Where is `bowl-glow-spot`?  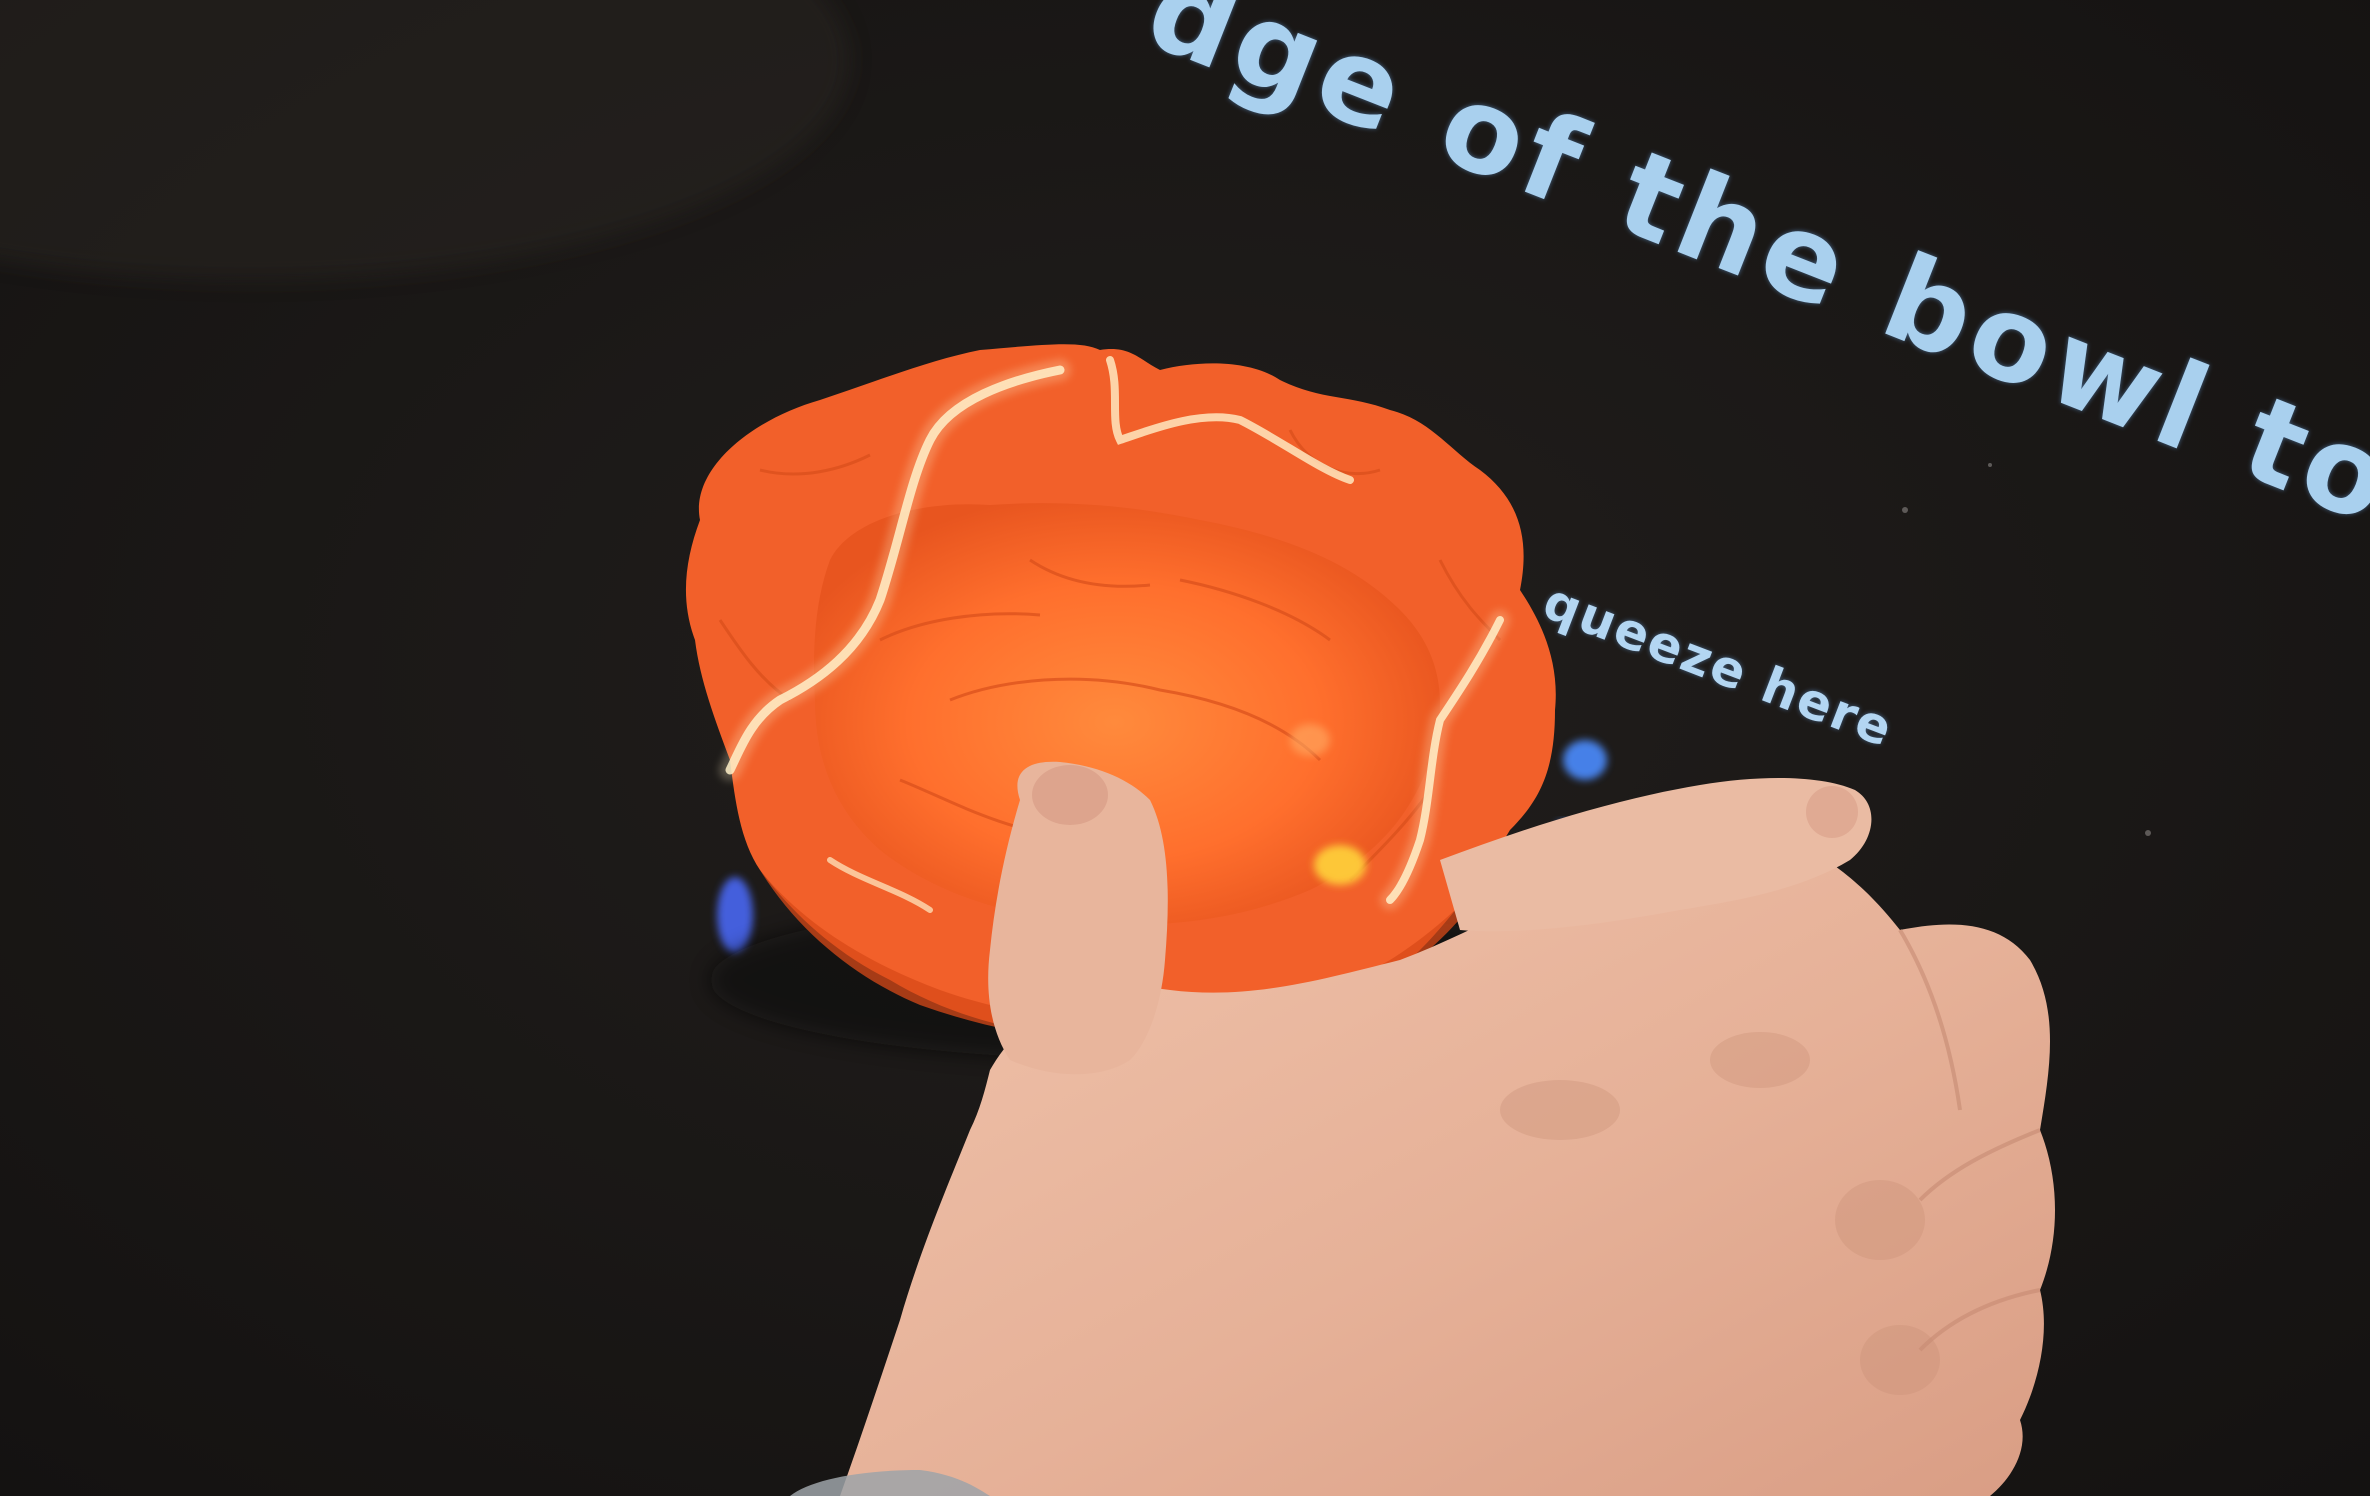
bowl-glow-spot is located at coordinates (1340, 865).